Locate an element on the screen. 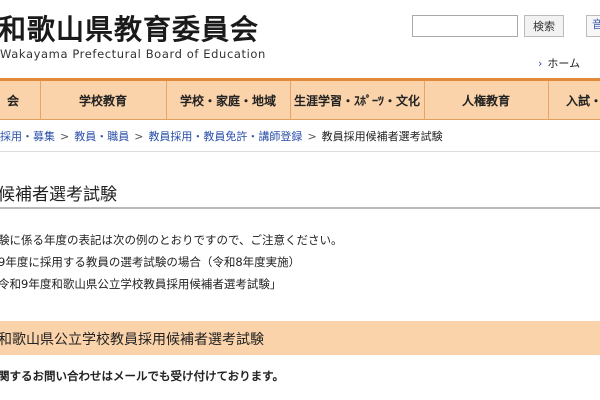 This screenshot has height=400, width=600. paragraph-exam-name: 令和9年度和歌山県公立学校教員採用候補者選考試験」 is located at coordinates (141, 284).